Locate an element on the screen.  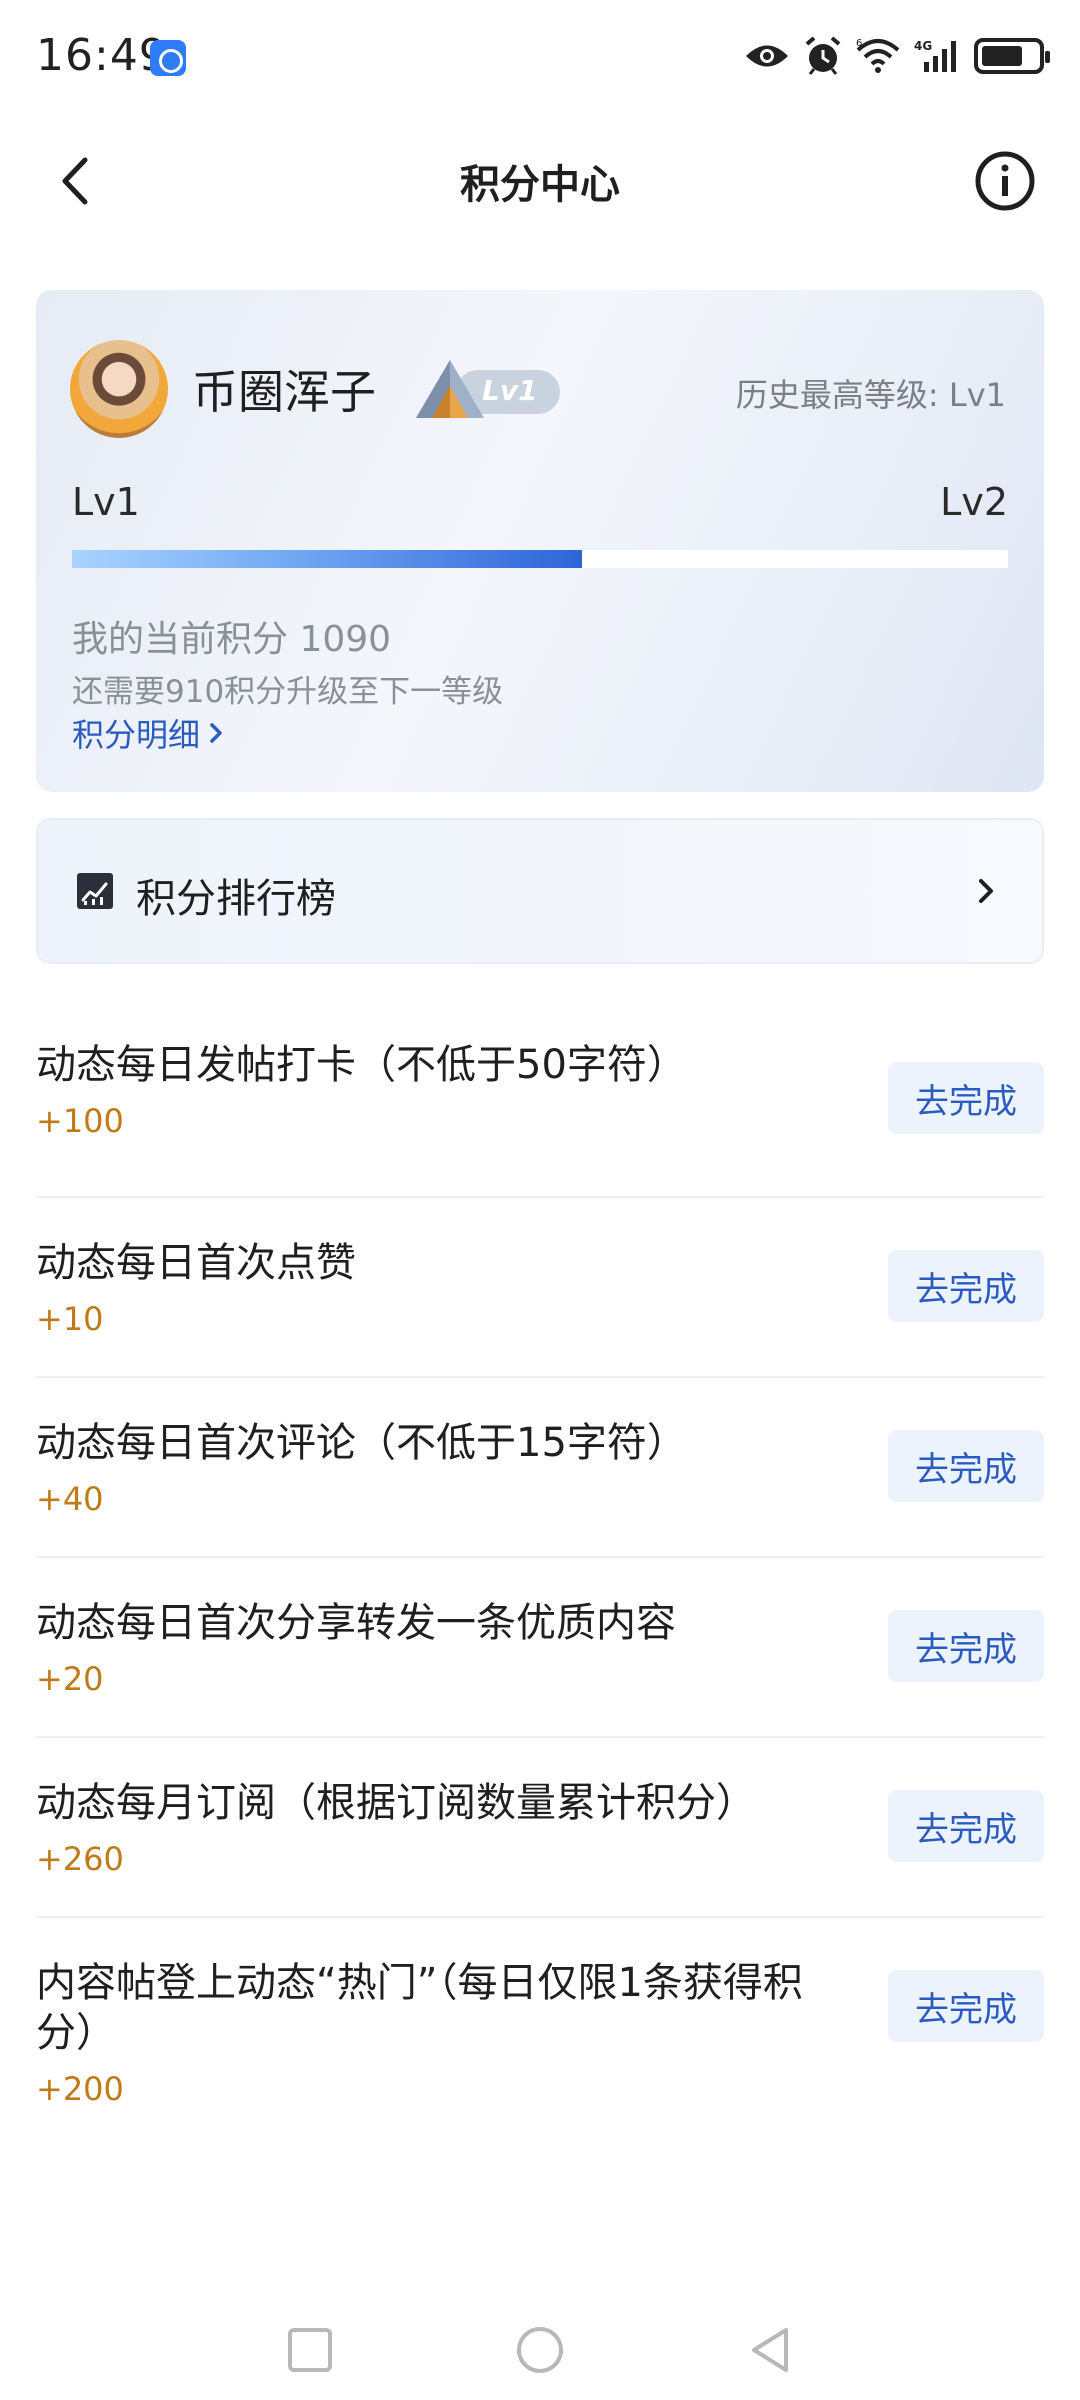
points-detail-link: 积分明细 is located at coordinates (148, 733).